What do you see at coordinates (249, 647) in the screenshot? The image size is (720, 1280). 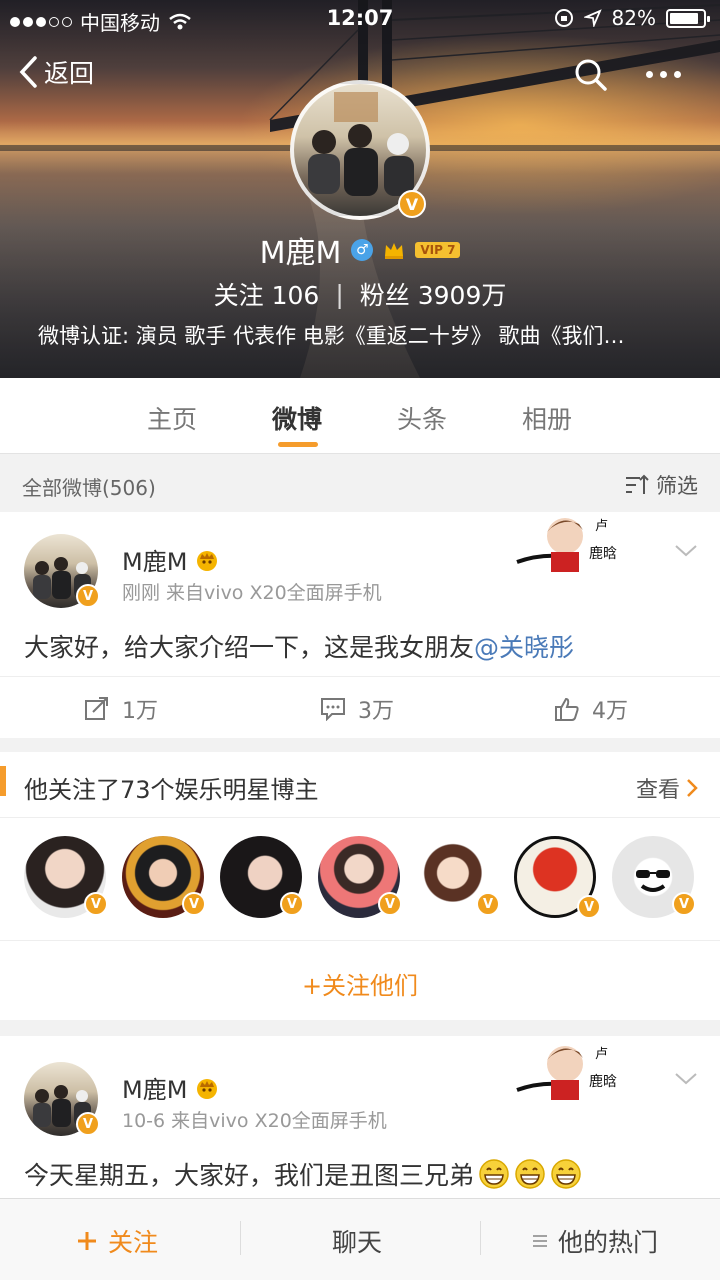 I see `post-body: 大家好，给大家介绍一下，这是我女朋友` at bounding box center [249, 647].